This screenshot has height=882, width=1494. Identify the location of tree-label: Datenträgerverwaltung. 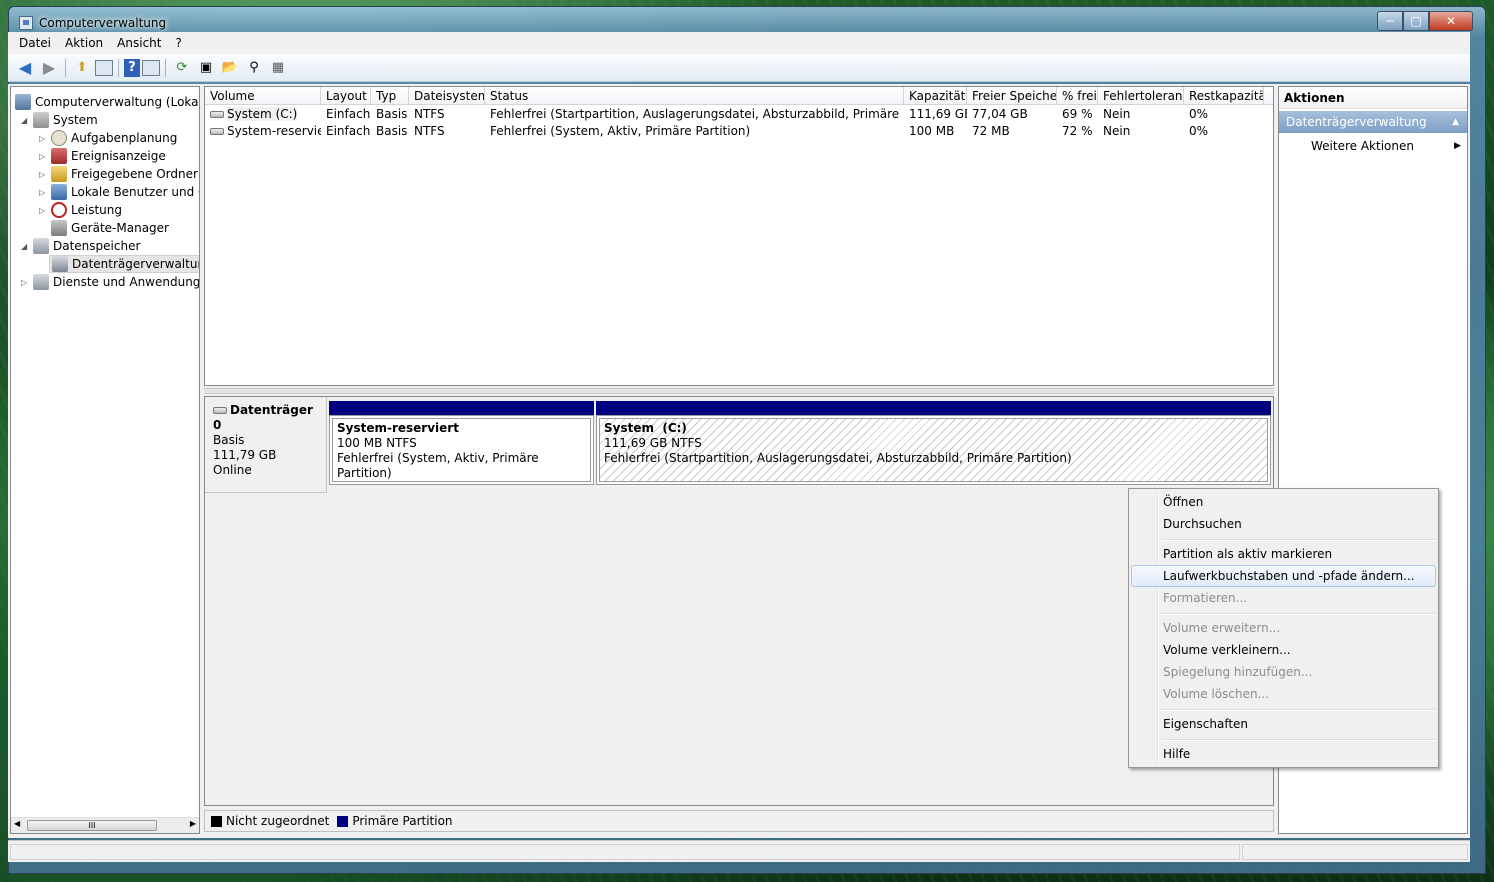
(136, 264).